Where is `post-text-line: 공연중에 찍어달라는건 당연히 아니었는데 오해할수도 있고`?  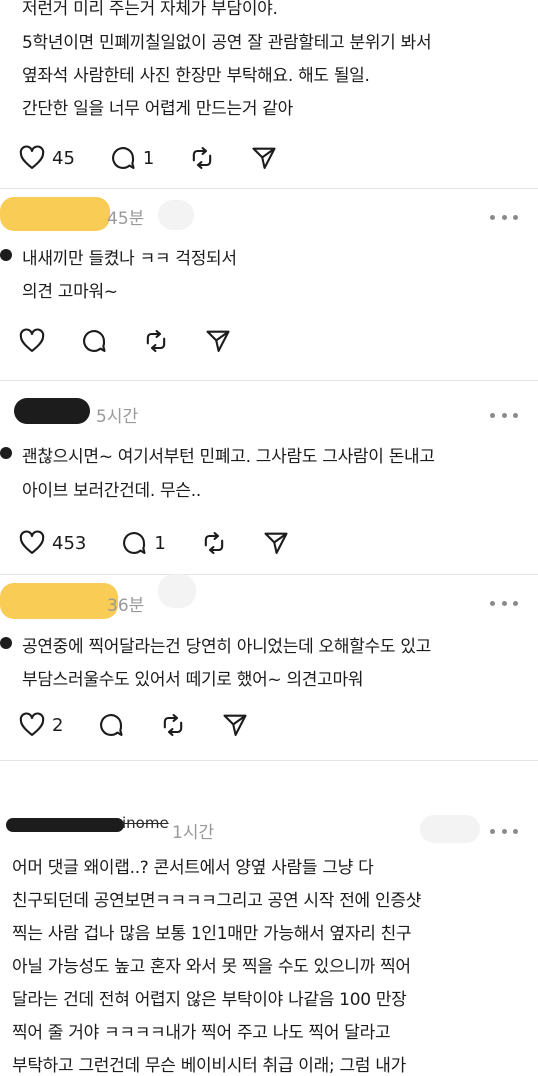
post-text-line: 공연중에 찍어달라는건 당연히 아니었는데 오해할수도 있고 is located at coordinates (227, 647).